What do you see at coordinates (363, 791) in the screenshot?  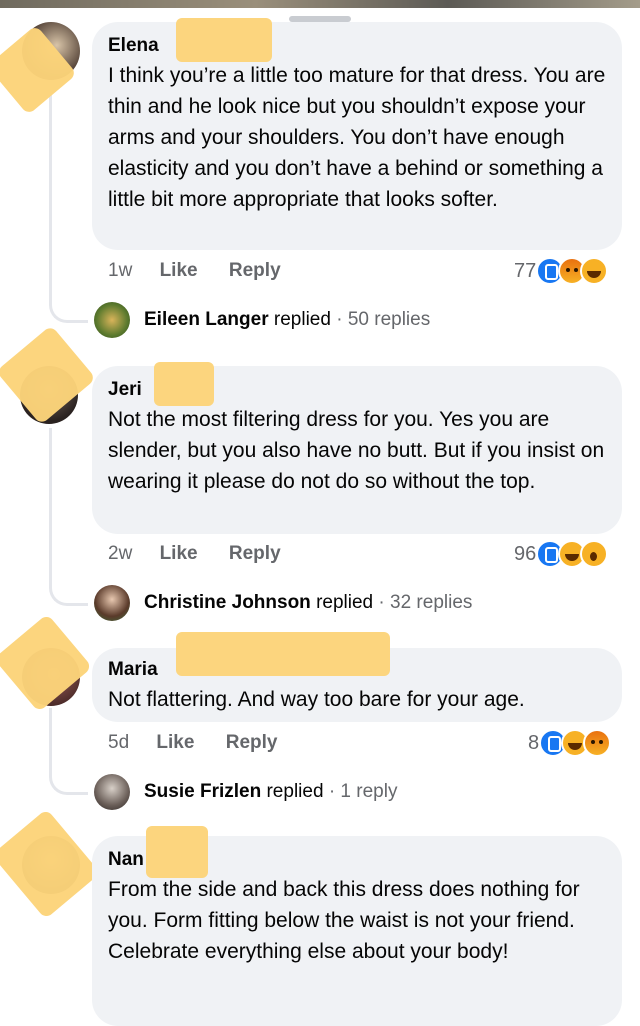 I see `reply-count: · 1 reply` at bounding box center [363, 791].